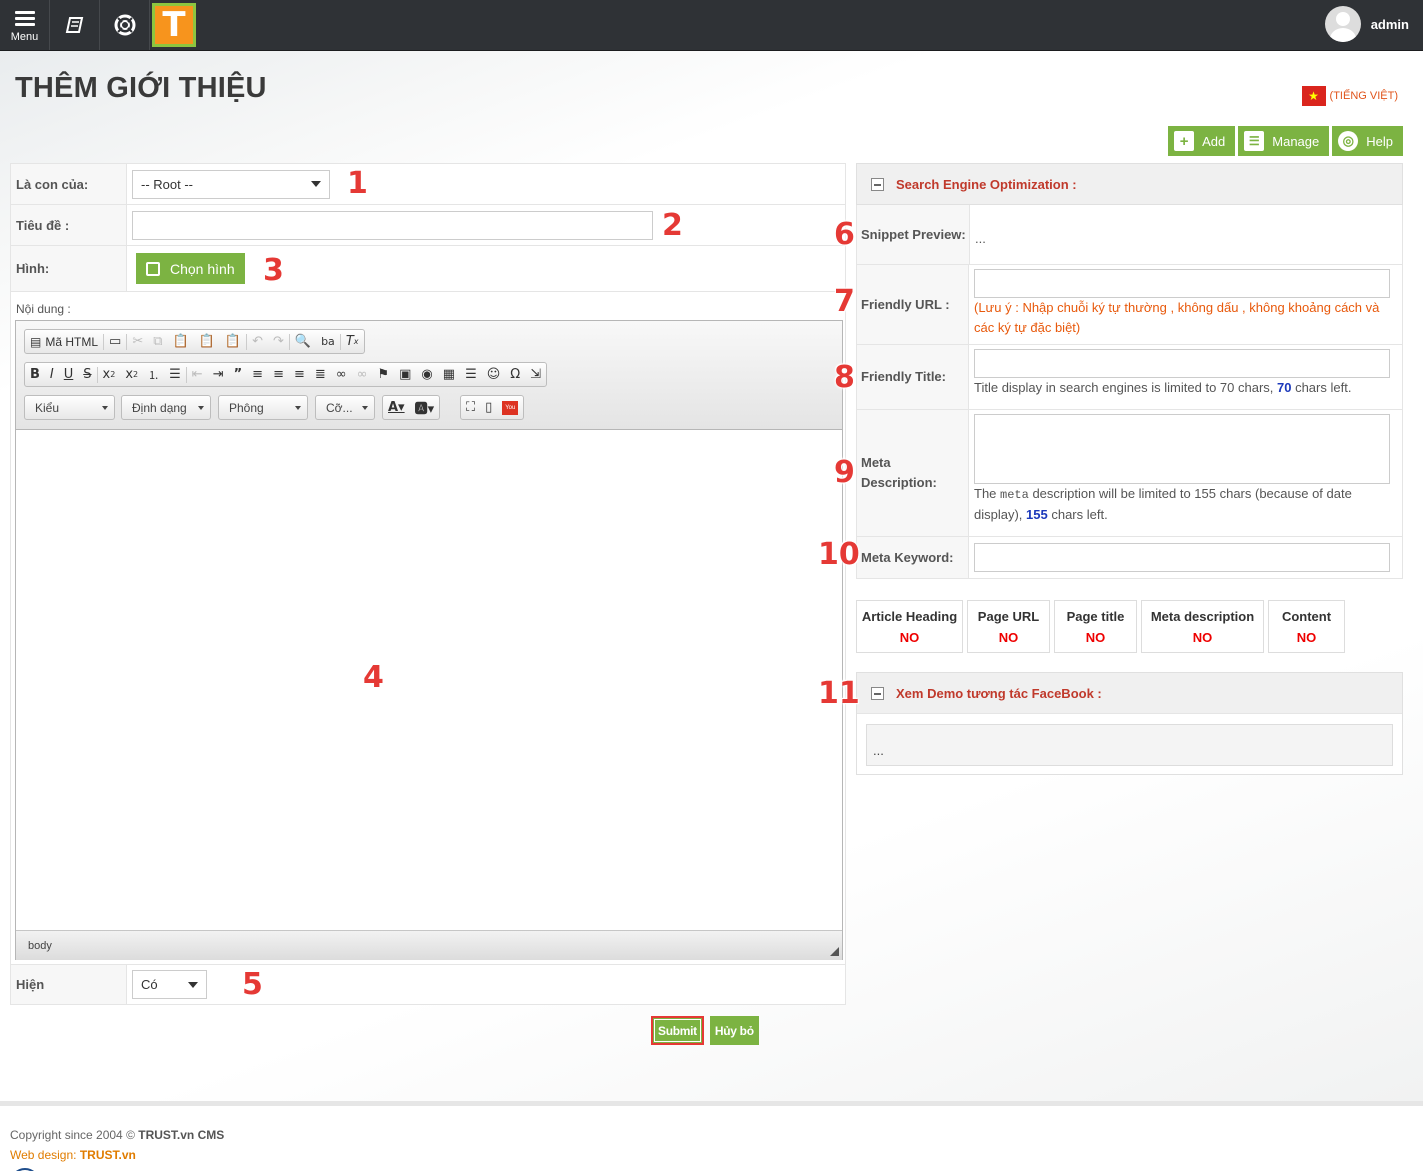 This screenshot has width=1423, height=1171. Describe the element at coordinates (909, 626) in the screenshot. I see `check-article-heading: Article Heading NO` at that location.